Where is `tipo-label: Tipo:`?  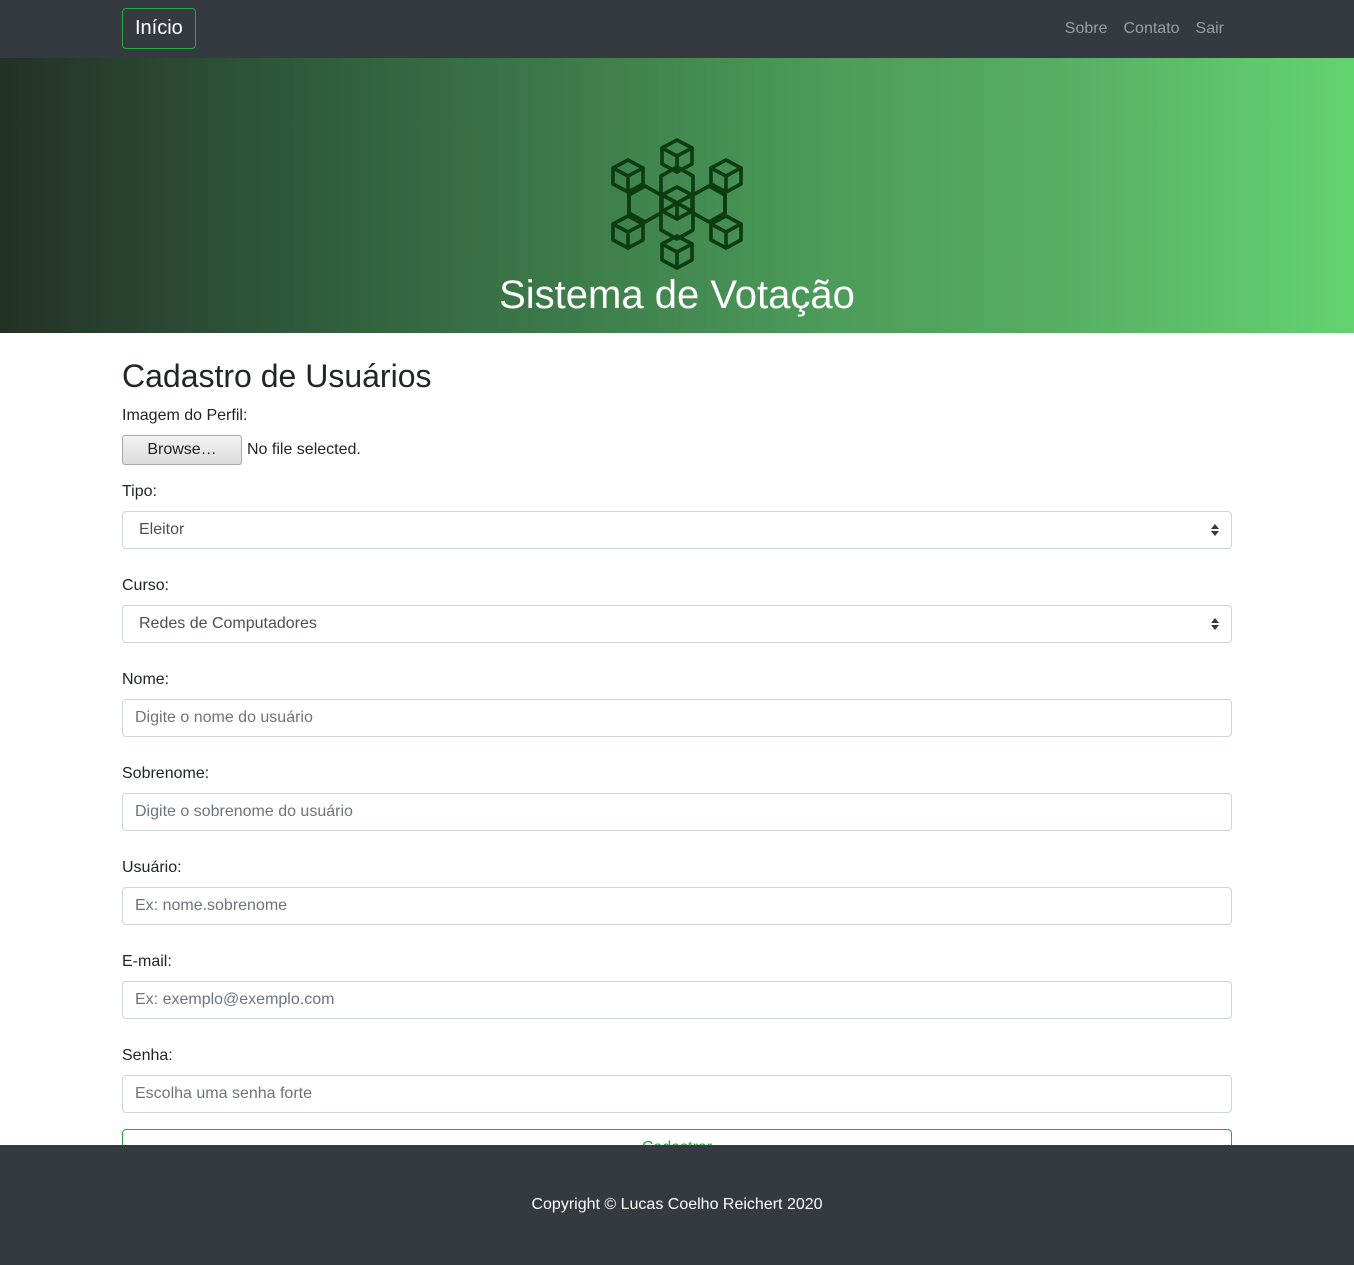 tipo-label: Tipo: is located at coordinates (139, 491).